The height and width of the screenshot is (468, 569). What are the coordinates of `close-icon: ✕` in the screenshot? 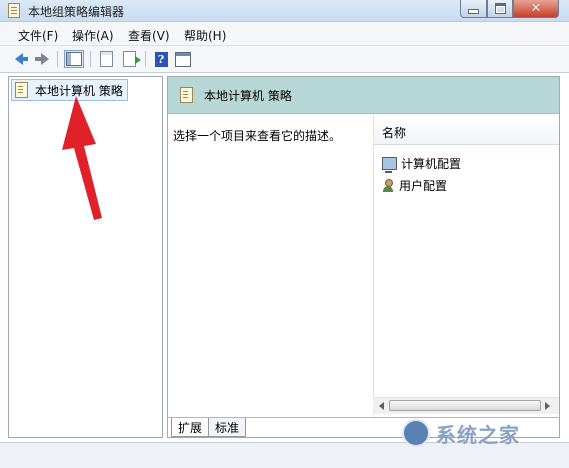 It's located at (536, 8).